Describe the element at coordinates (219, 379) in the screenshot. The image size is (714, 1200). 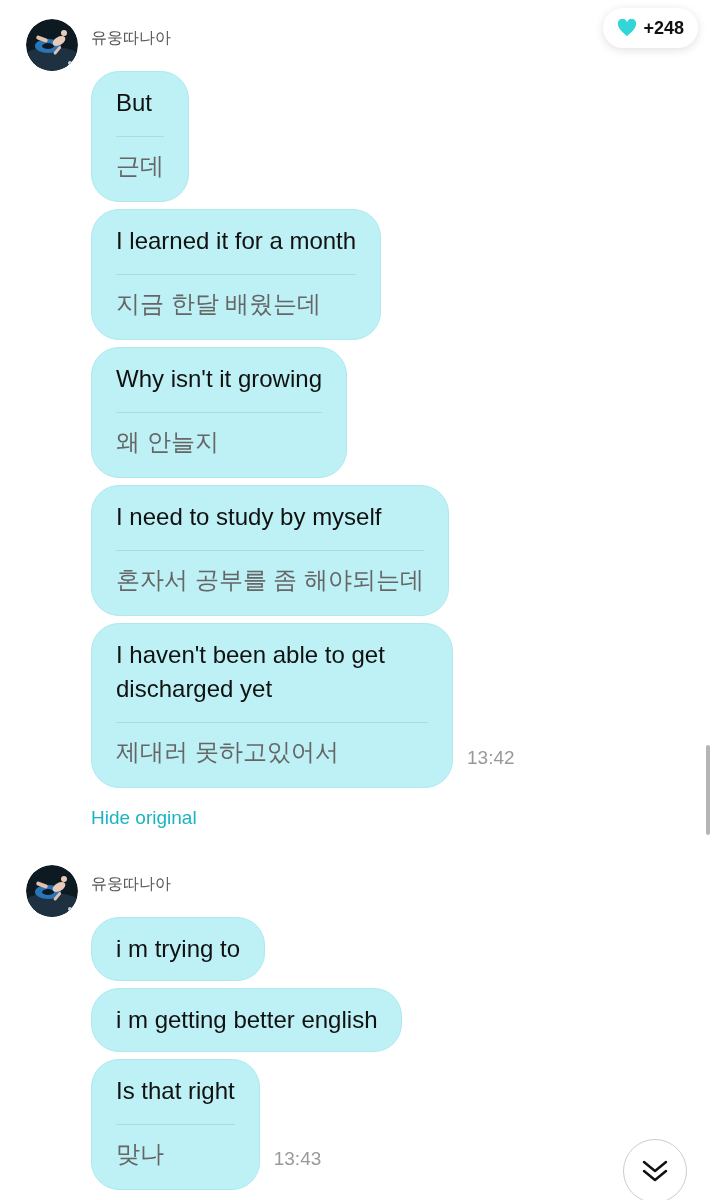
I see `message-text: Why isn't it growing` at that location.